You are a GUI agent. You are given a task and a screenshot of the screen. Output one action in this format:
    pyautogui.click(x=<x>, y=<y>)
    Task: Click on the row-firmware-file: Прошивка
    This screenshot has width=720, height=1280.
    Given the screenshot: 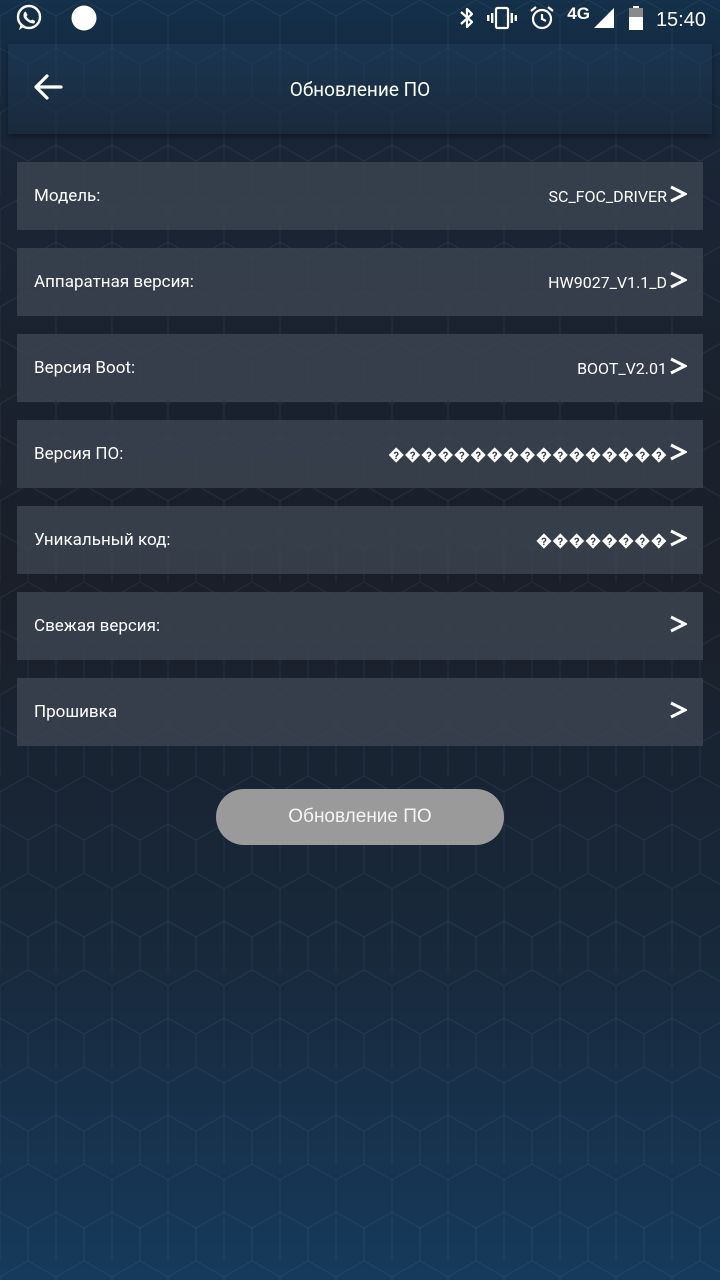 What is the action you would take?
    pyautogui.click(x=360, y=712)
    